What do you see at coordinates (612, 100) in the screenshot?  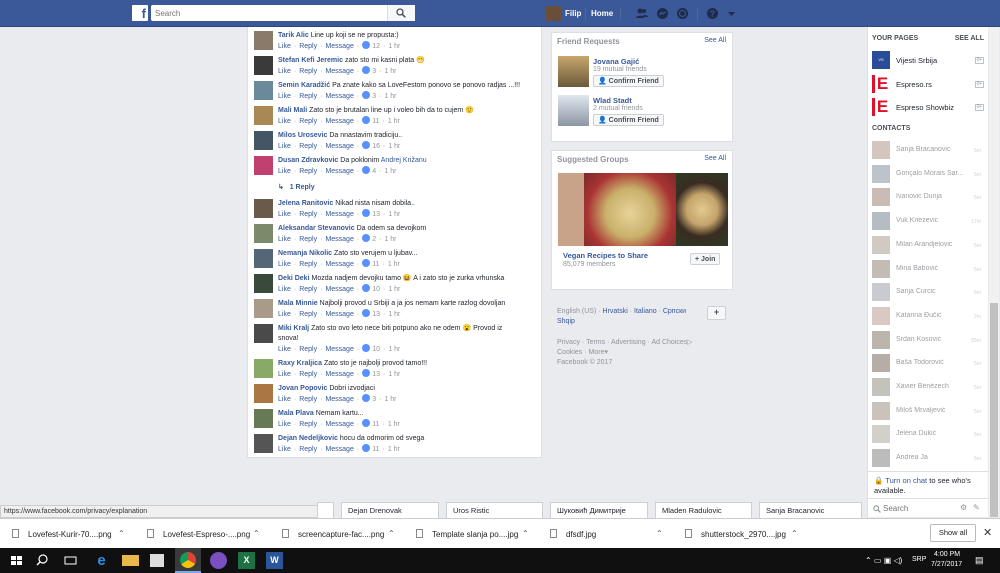 I see `friend-name: Wlad Stadt` at bounding box center [612, 100].